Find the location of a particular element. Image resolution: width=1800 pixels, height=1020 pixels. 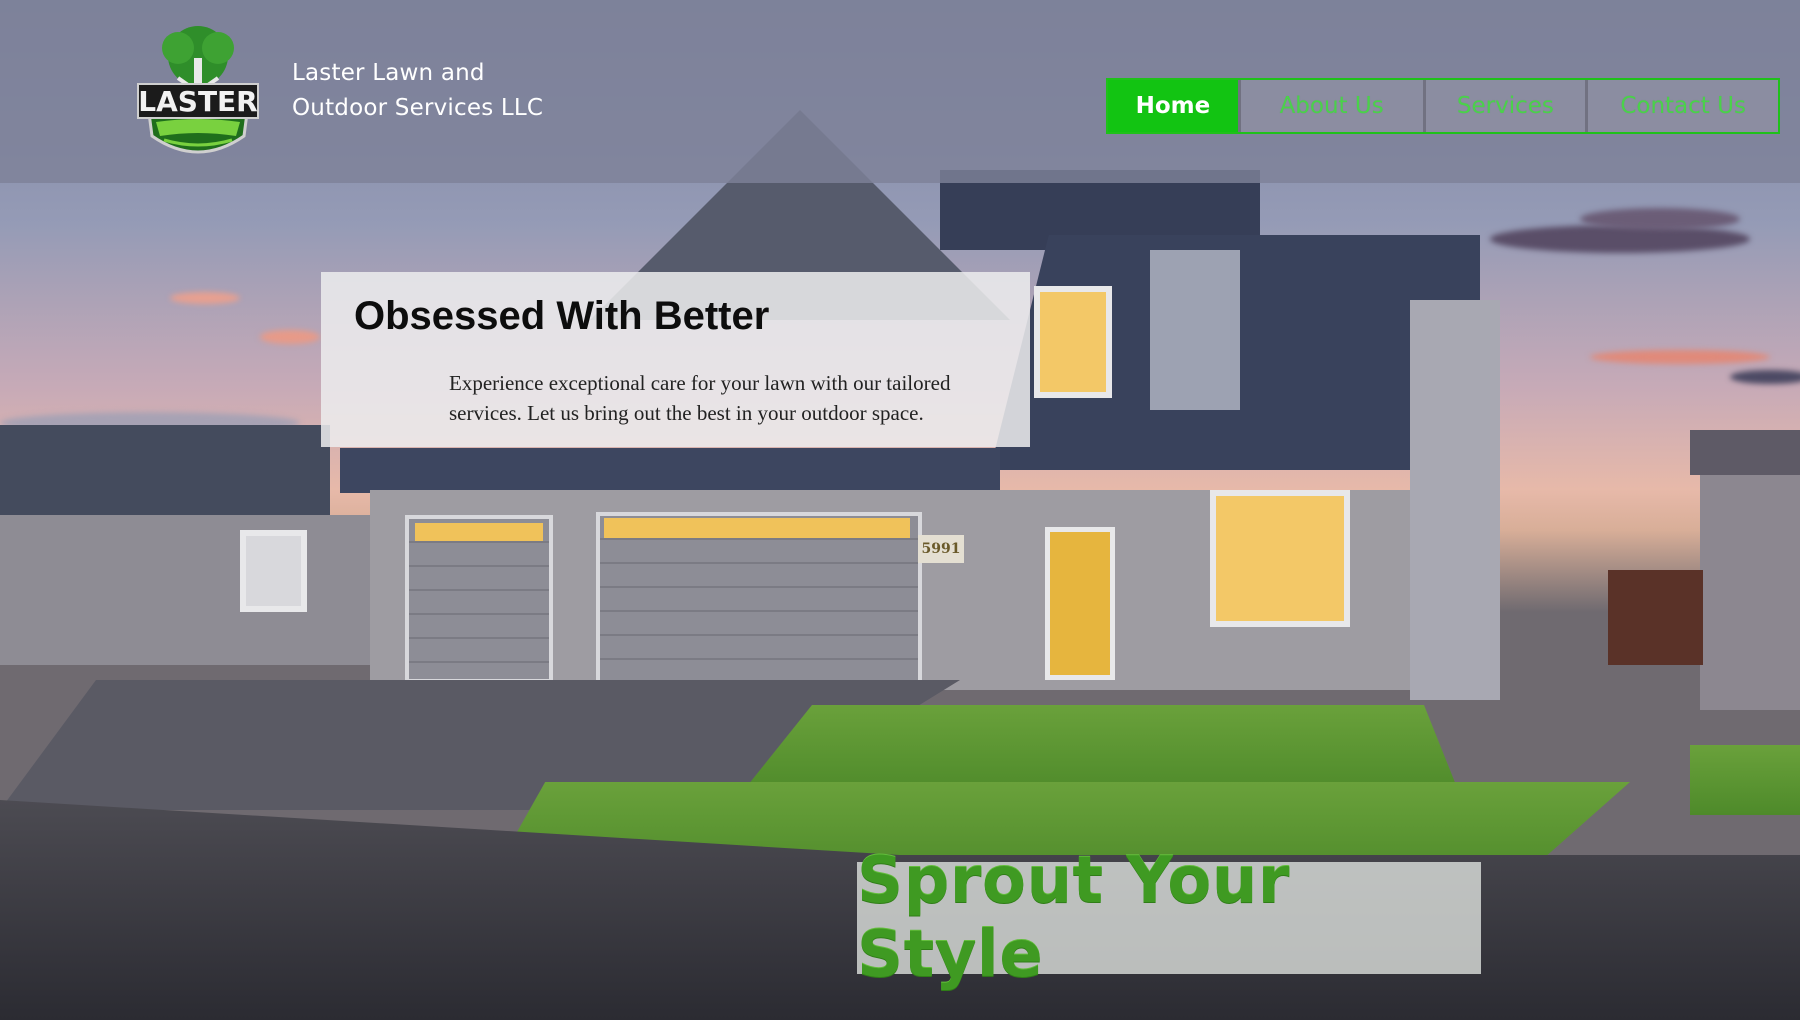

nav-services: Services is located at coordinates (1504, 106).